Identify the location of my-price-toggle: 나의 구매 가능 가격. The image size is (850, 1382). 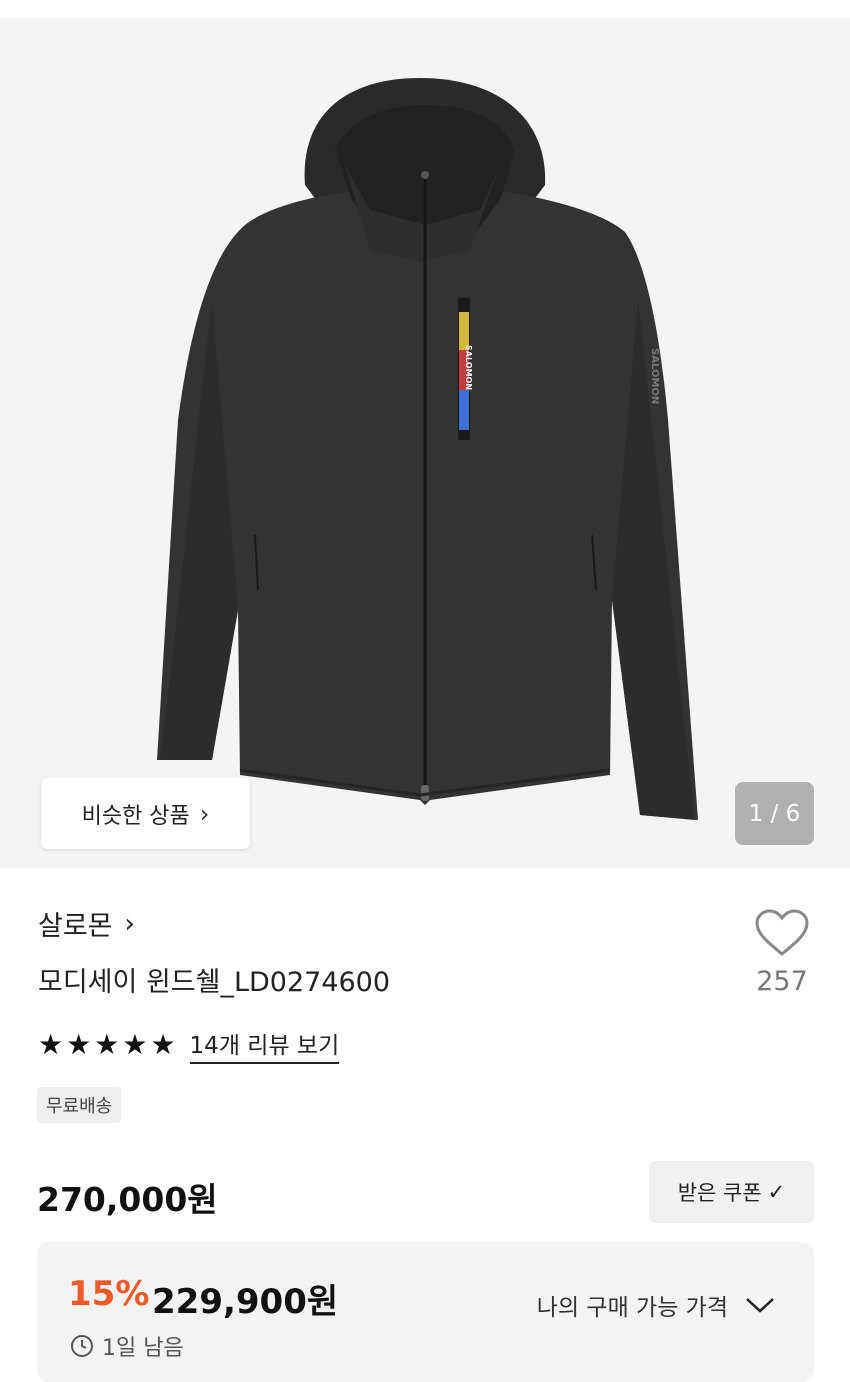
(656, 1305).